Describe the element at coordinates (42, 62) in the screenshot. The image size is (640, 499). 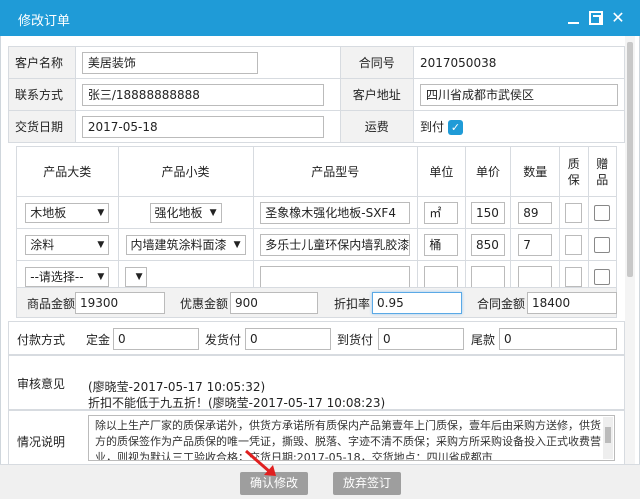
I see `customer-name-label: 客户名称` at that location.